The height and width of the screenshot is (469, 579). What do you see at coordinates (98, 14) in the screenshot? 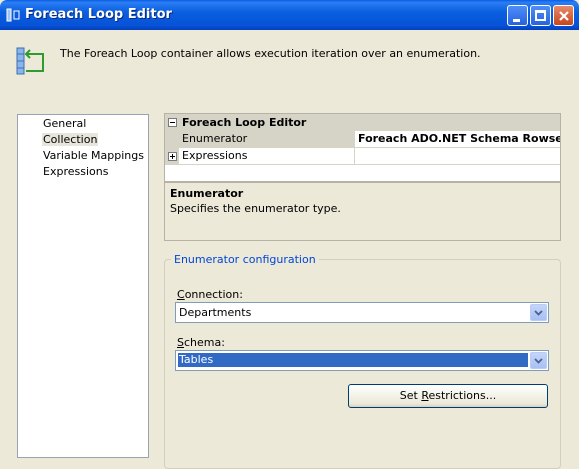
I see `window-title: Foreach Loop Editor` at bounding box center [98, 14].